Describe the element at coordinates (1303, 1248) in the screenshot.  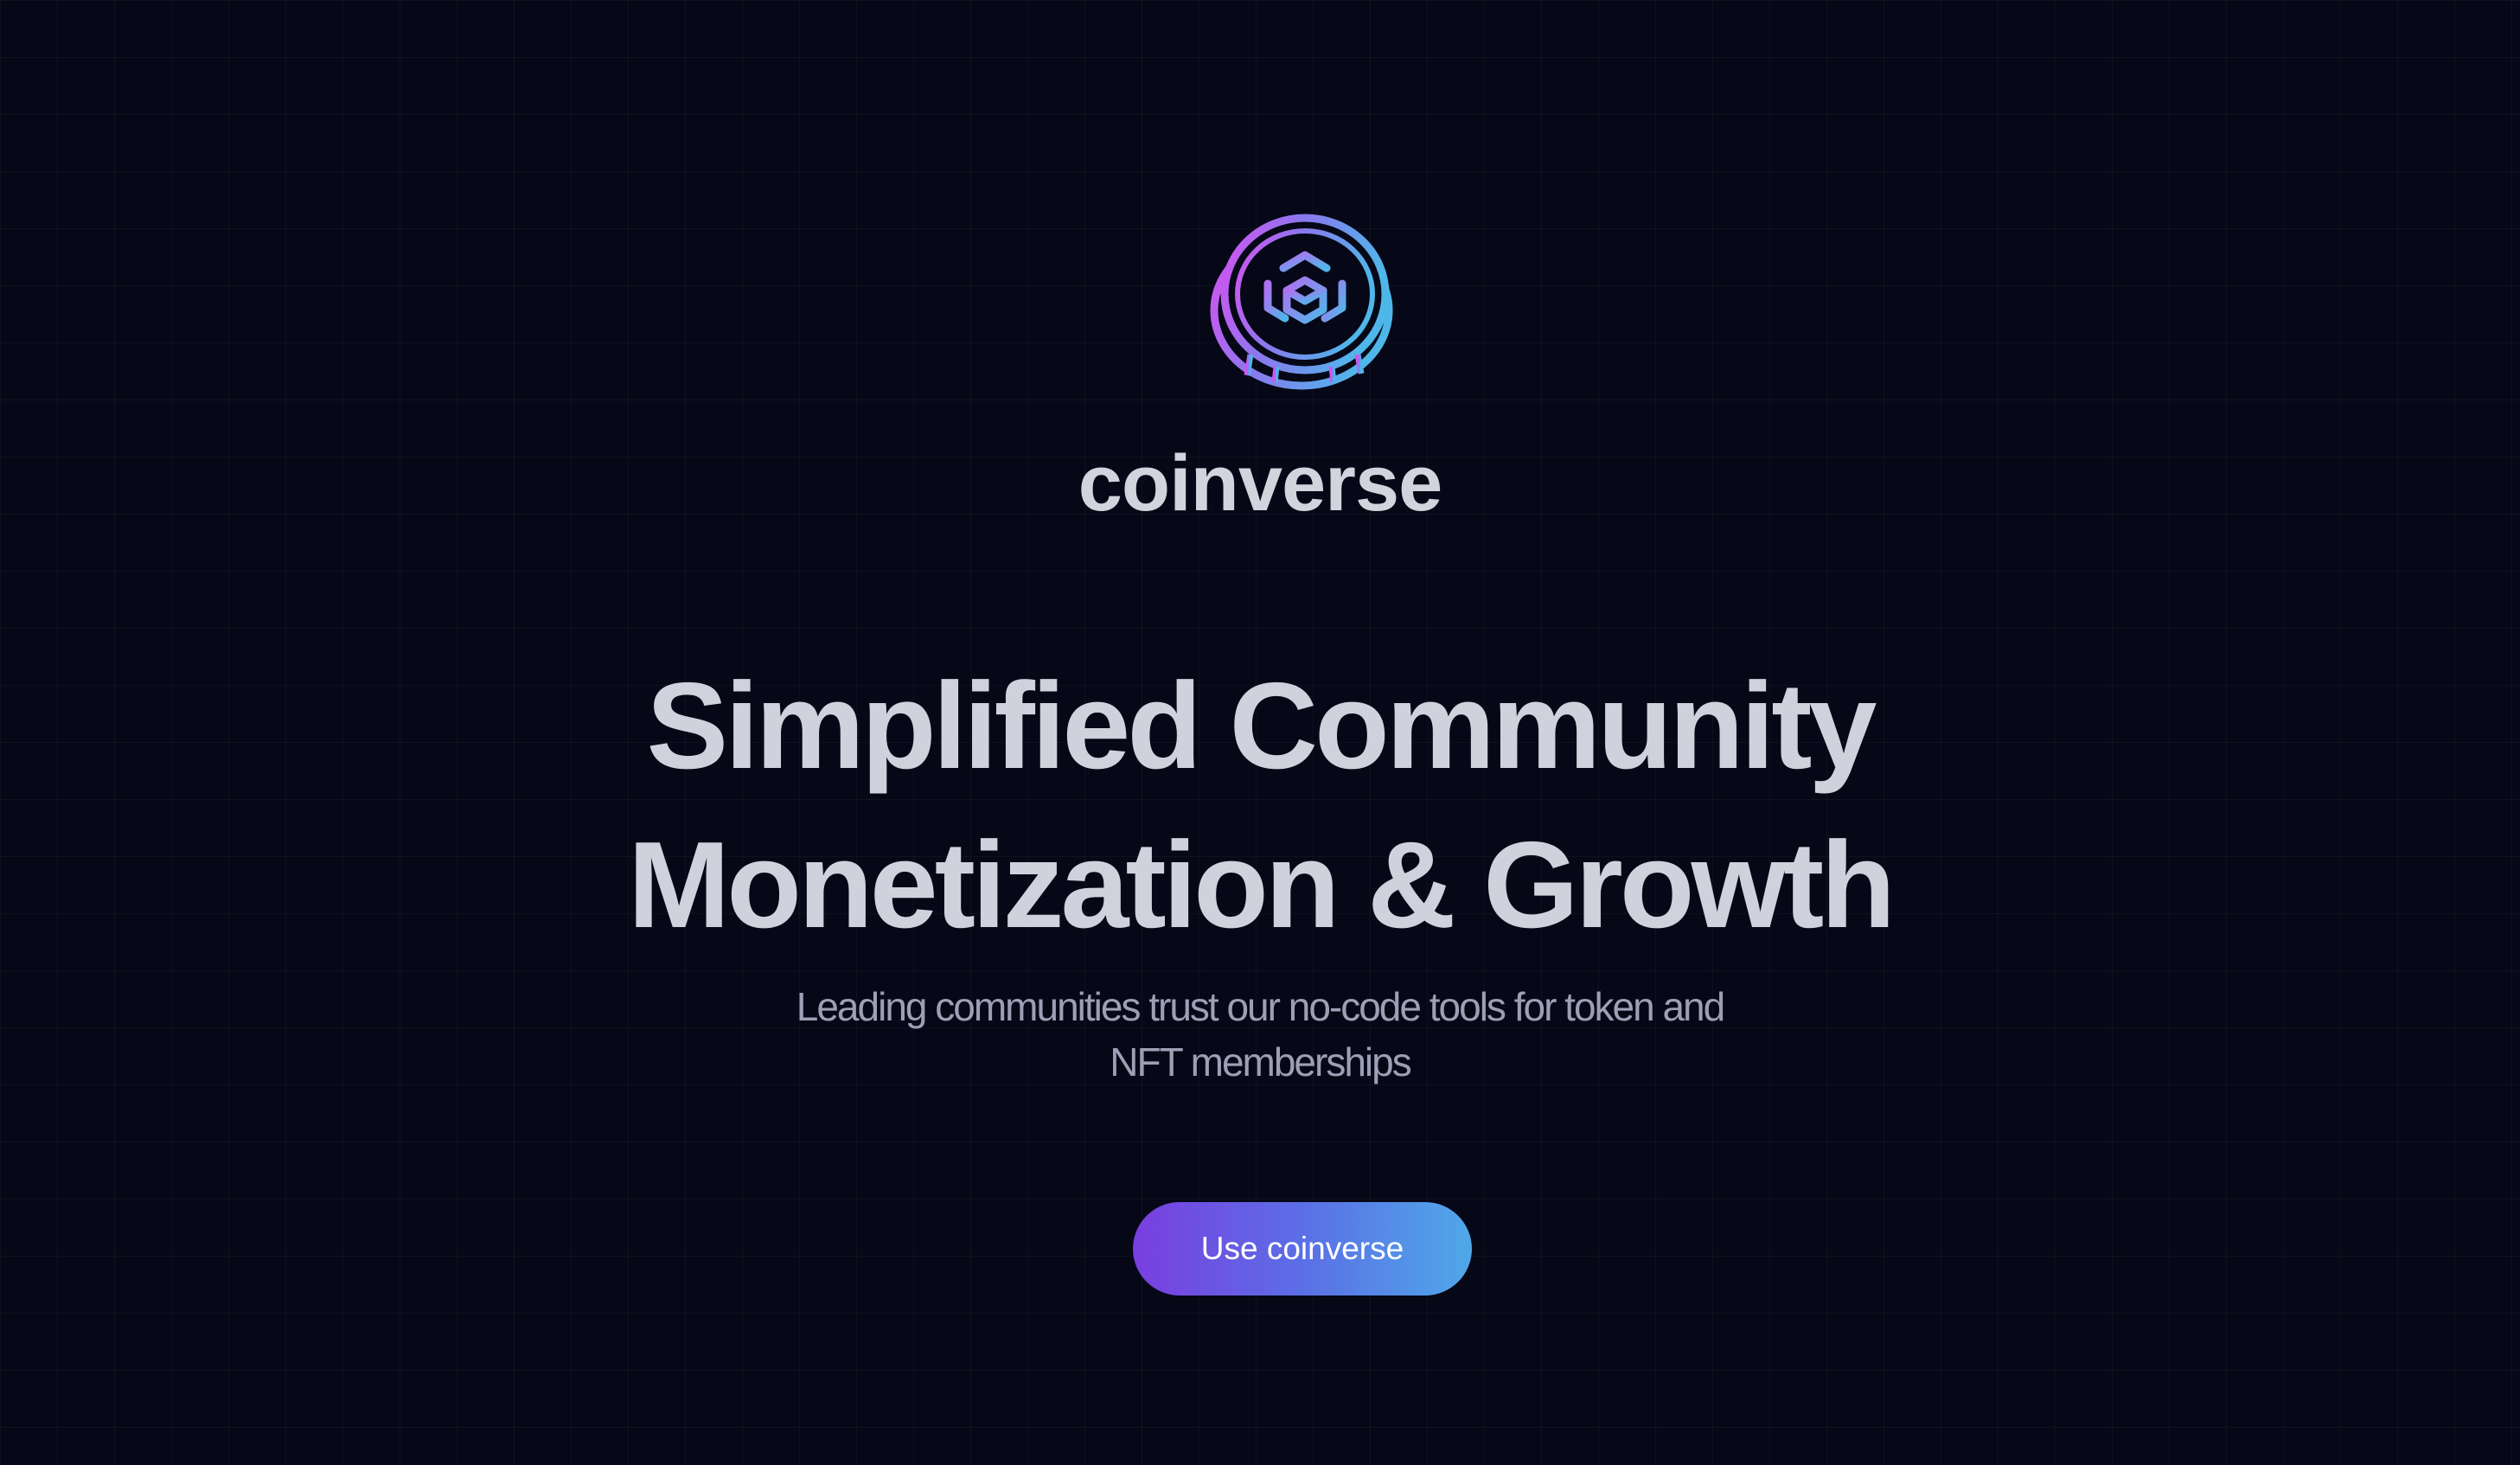
I see `use-coinverse-button: Use coinverse` at that location.